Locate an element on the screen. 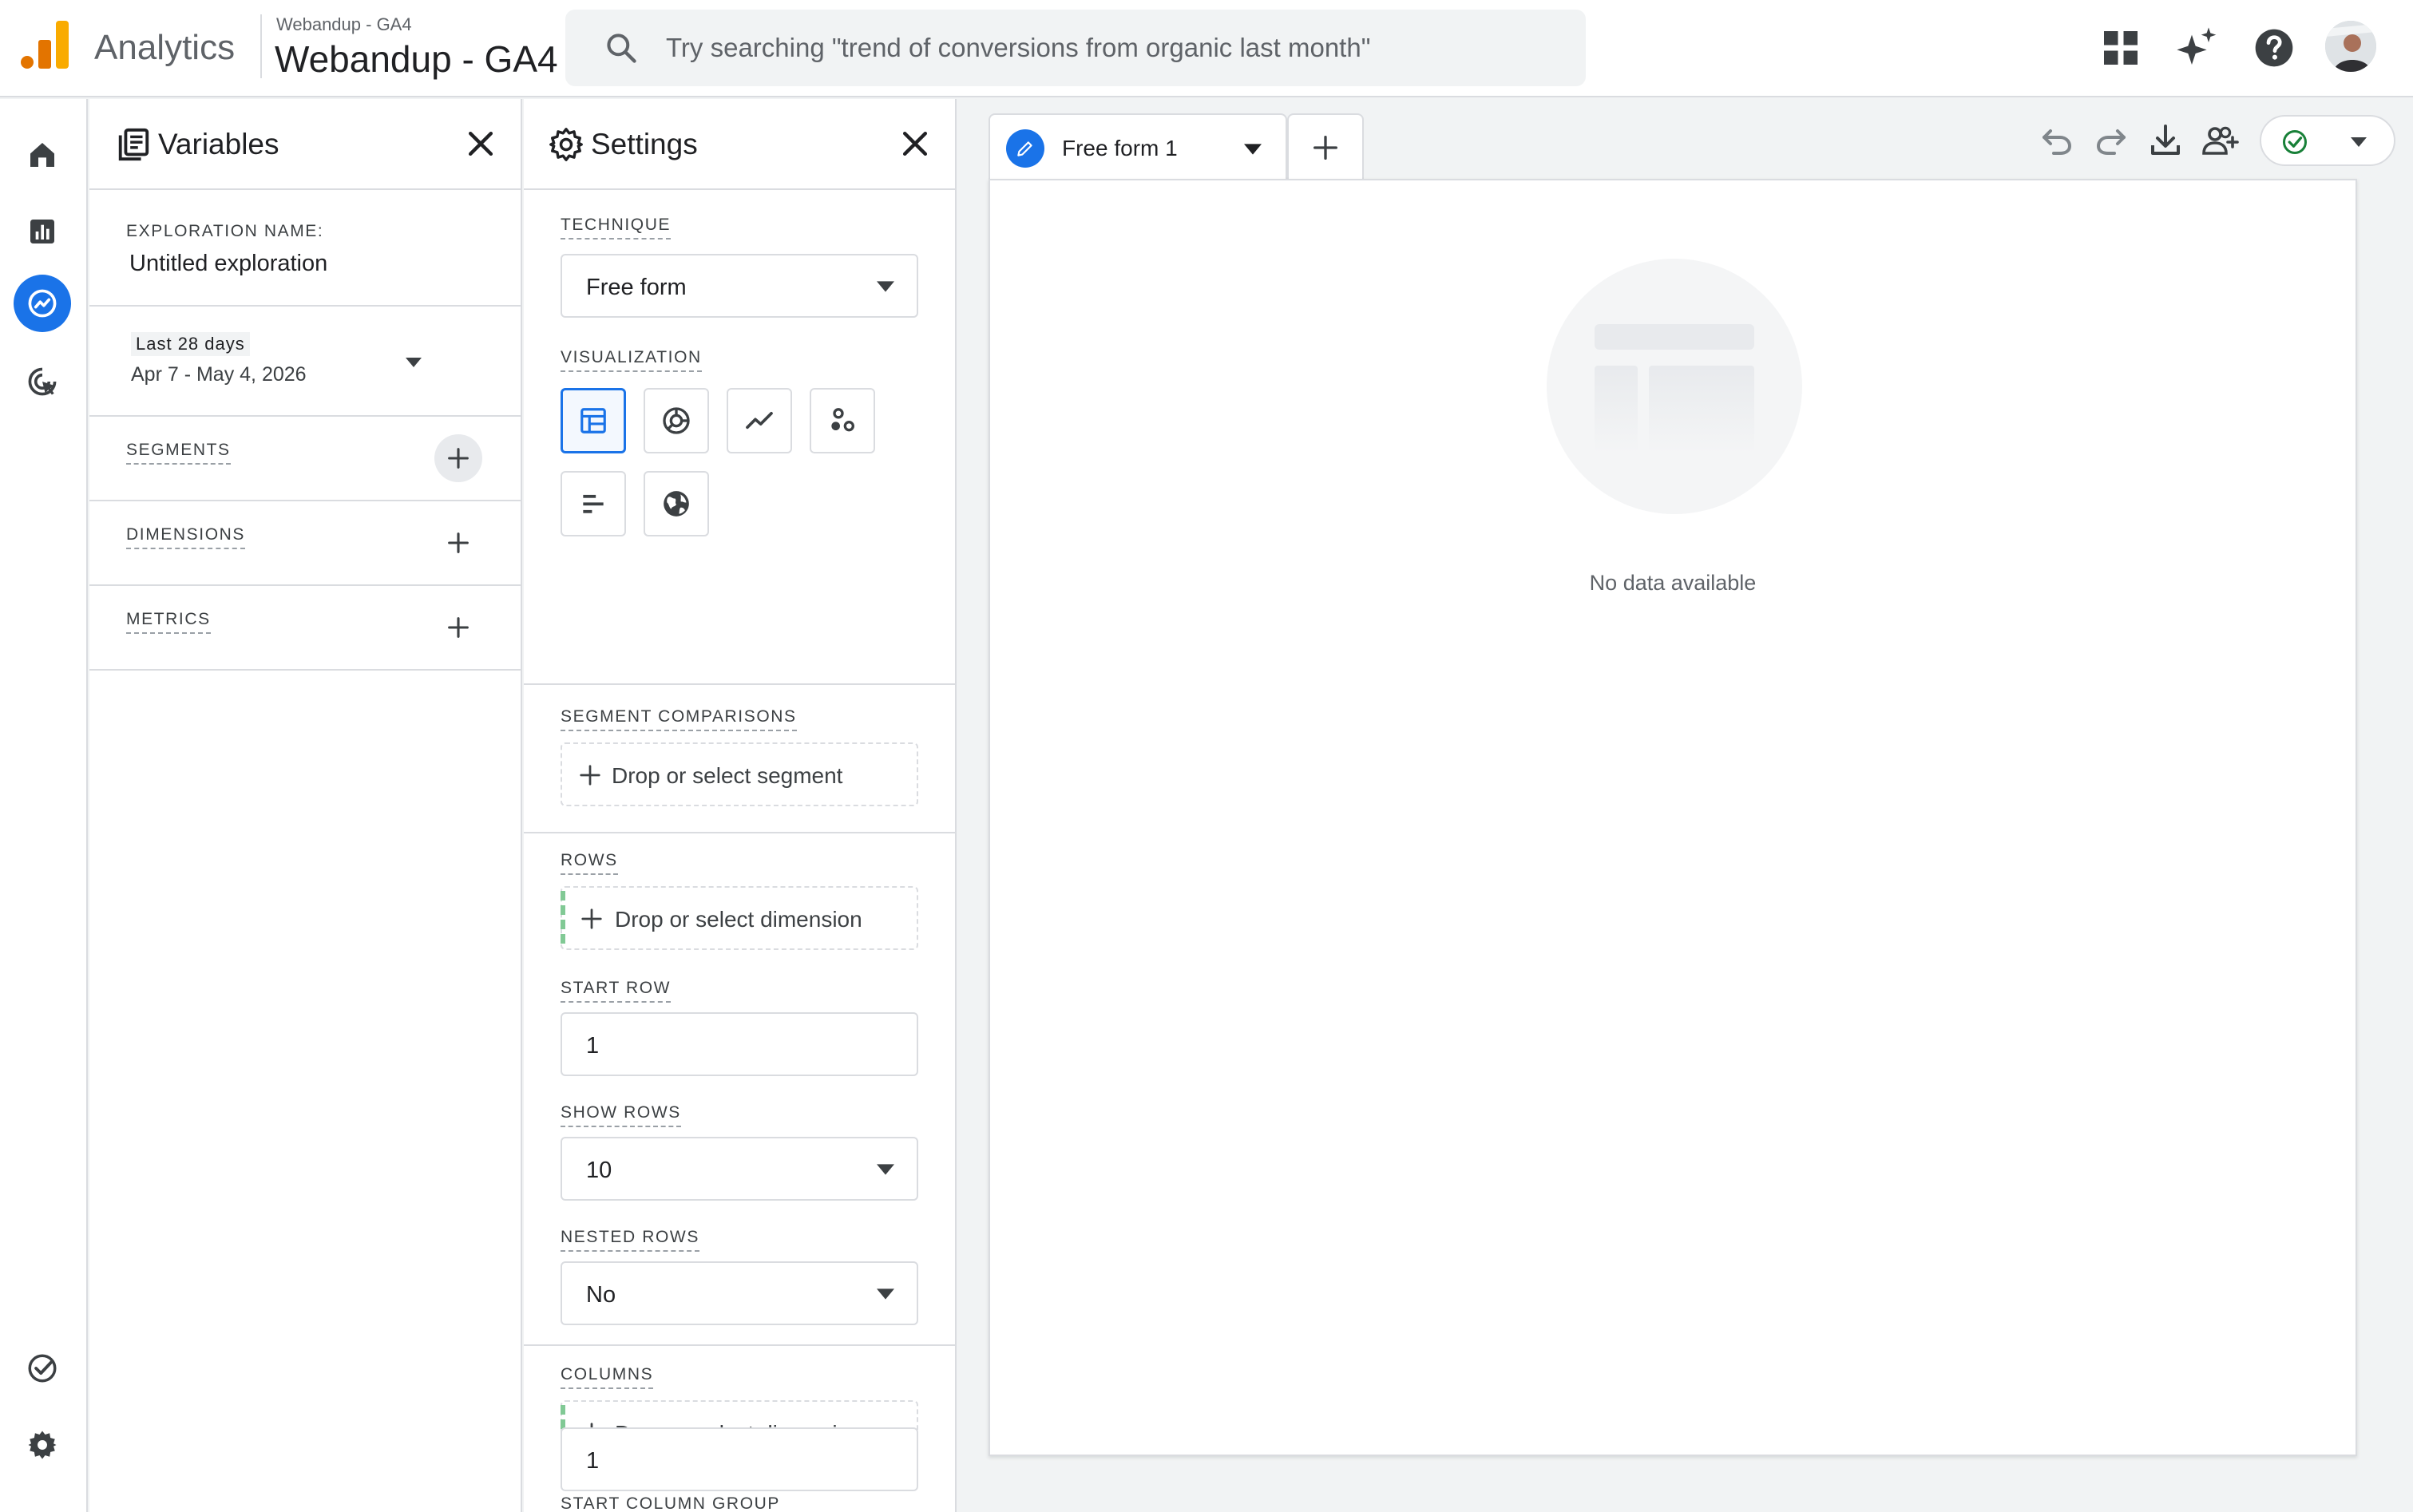  segment-drop-text: Drop or select segment is located at coordinates (728, 775).